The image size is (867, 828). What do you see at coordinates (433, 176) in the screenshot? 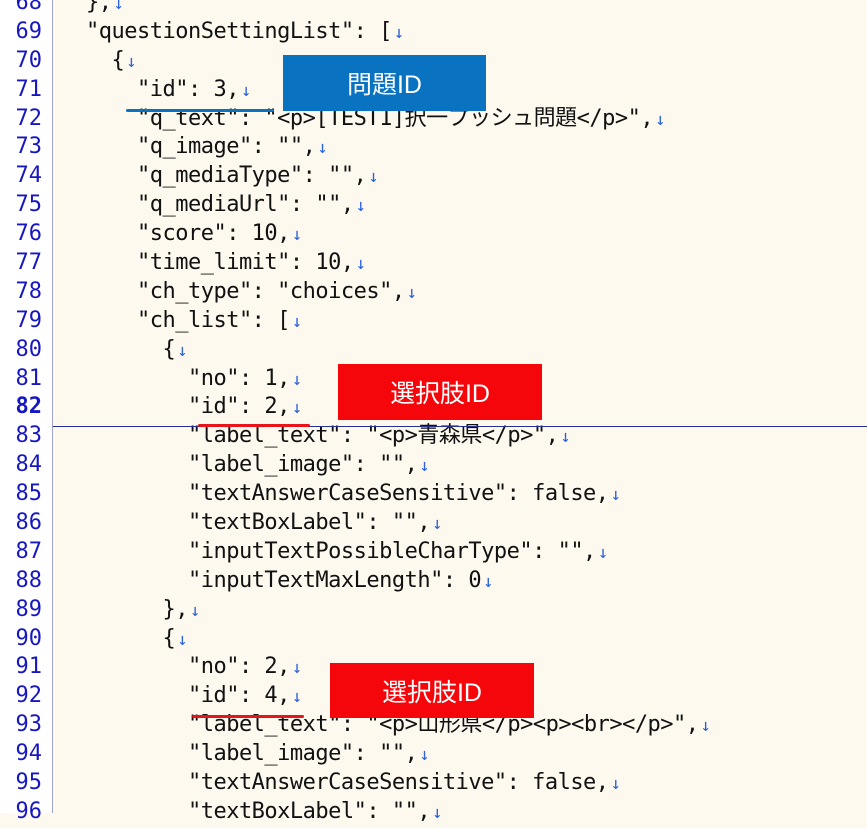
I see `code-line: 74 "q_mediaType": "", ↓` at bounding box center [433, 176].